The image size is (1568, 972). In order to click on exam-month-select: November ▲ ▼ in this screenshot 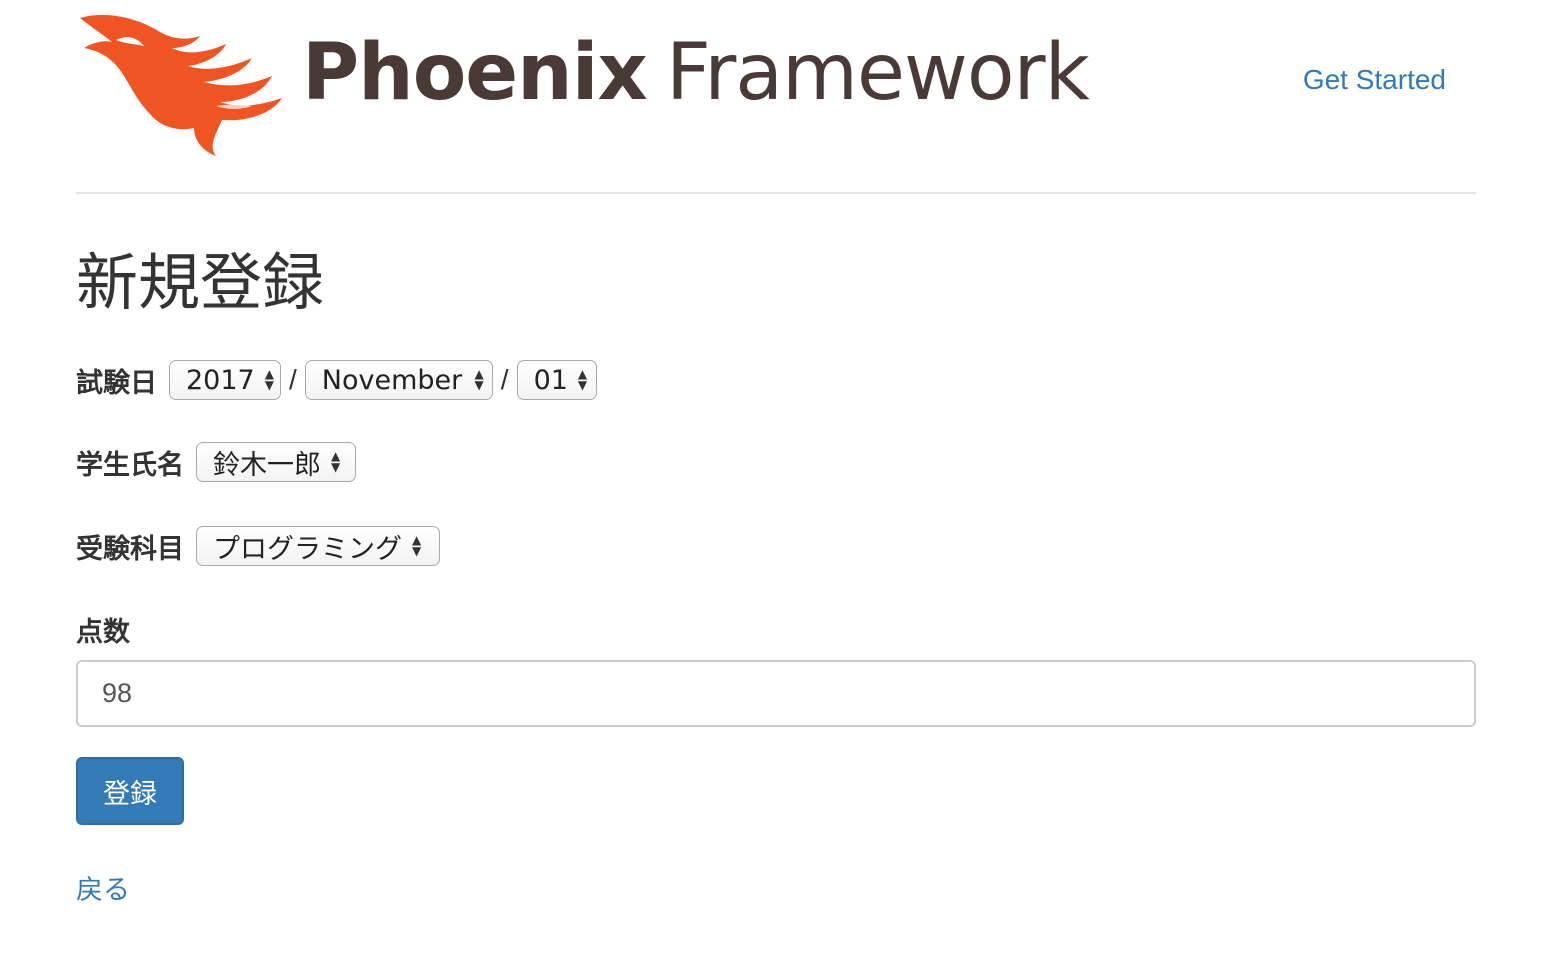, I will do `click(398, 380)`.